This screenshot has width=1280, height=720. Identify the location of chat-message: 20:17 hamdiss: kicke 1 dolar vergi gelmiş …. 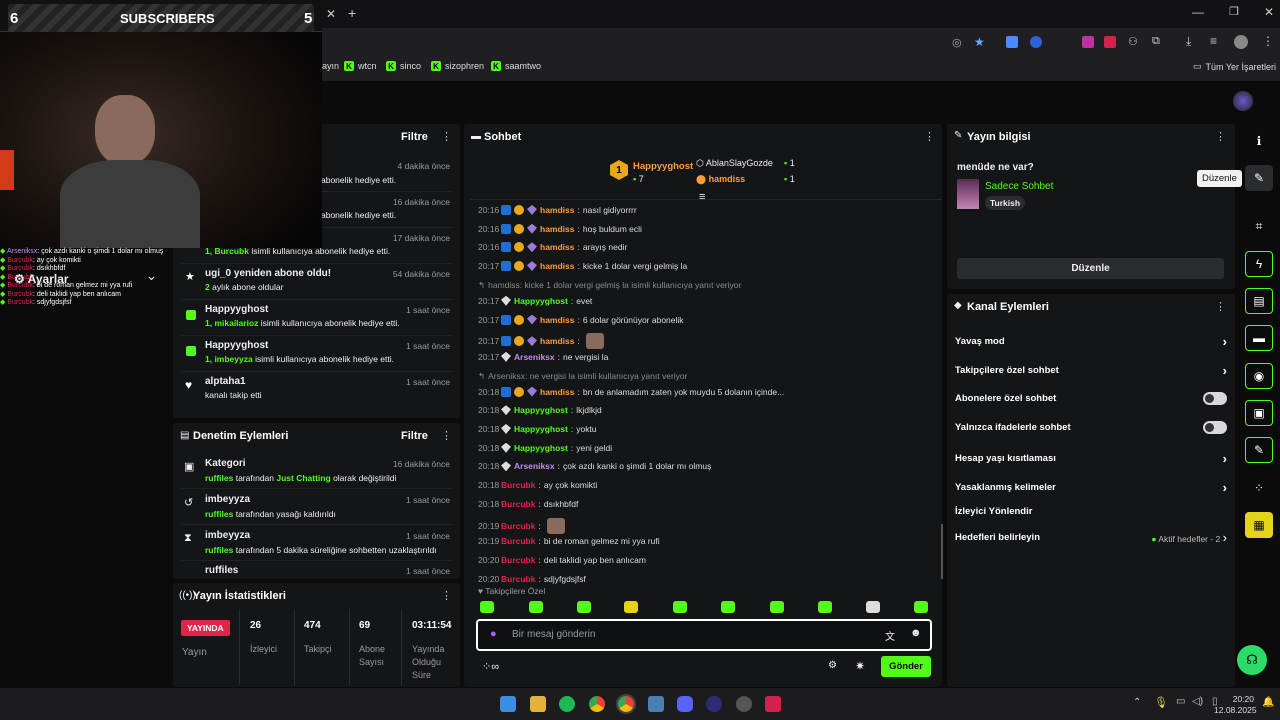
(707, 266).